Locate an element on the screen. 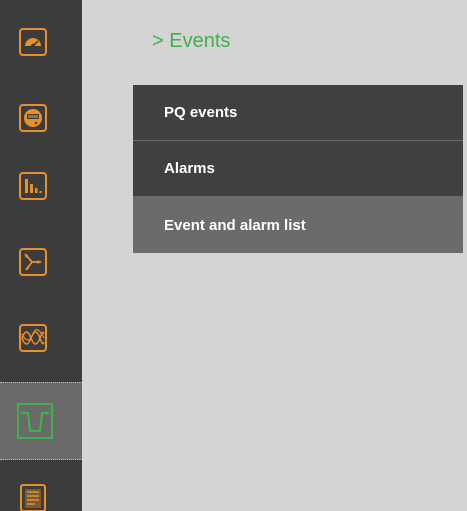 The width and height of the screenshot is (467, 511). phasor-icon is located at coordinates (33, 262).